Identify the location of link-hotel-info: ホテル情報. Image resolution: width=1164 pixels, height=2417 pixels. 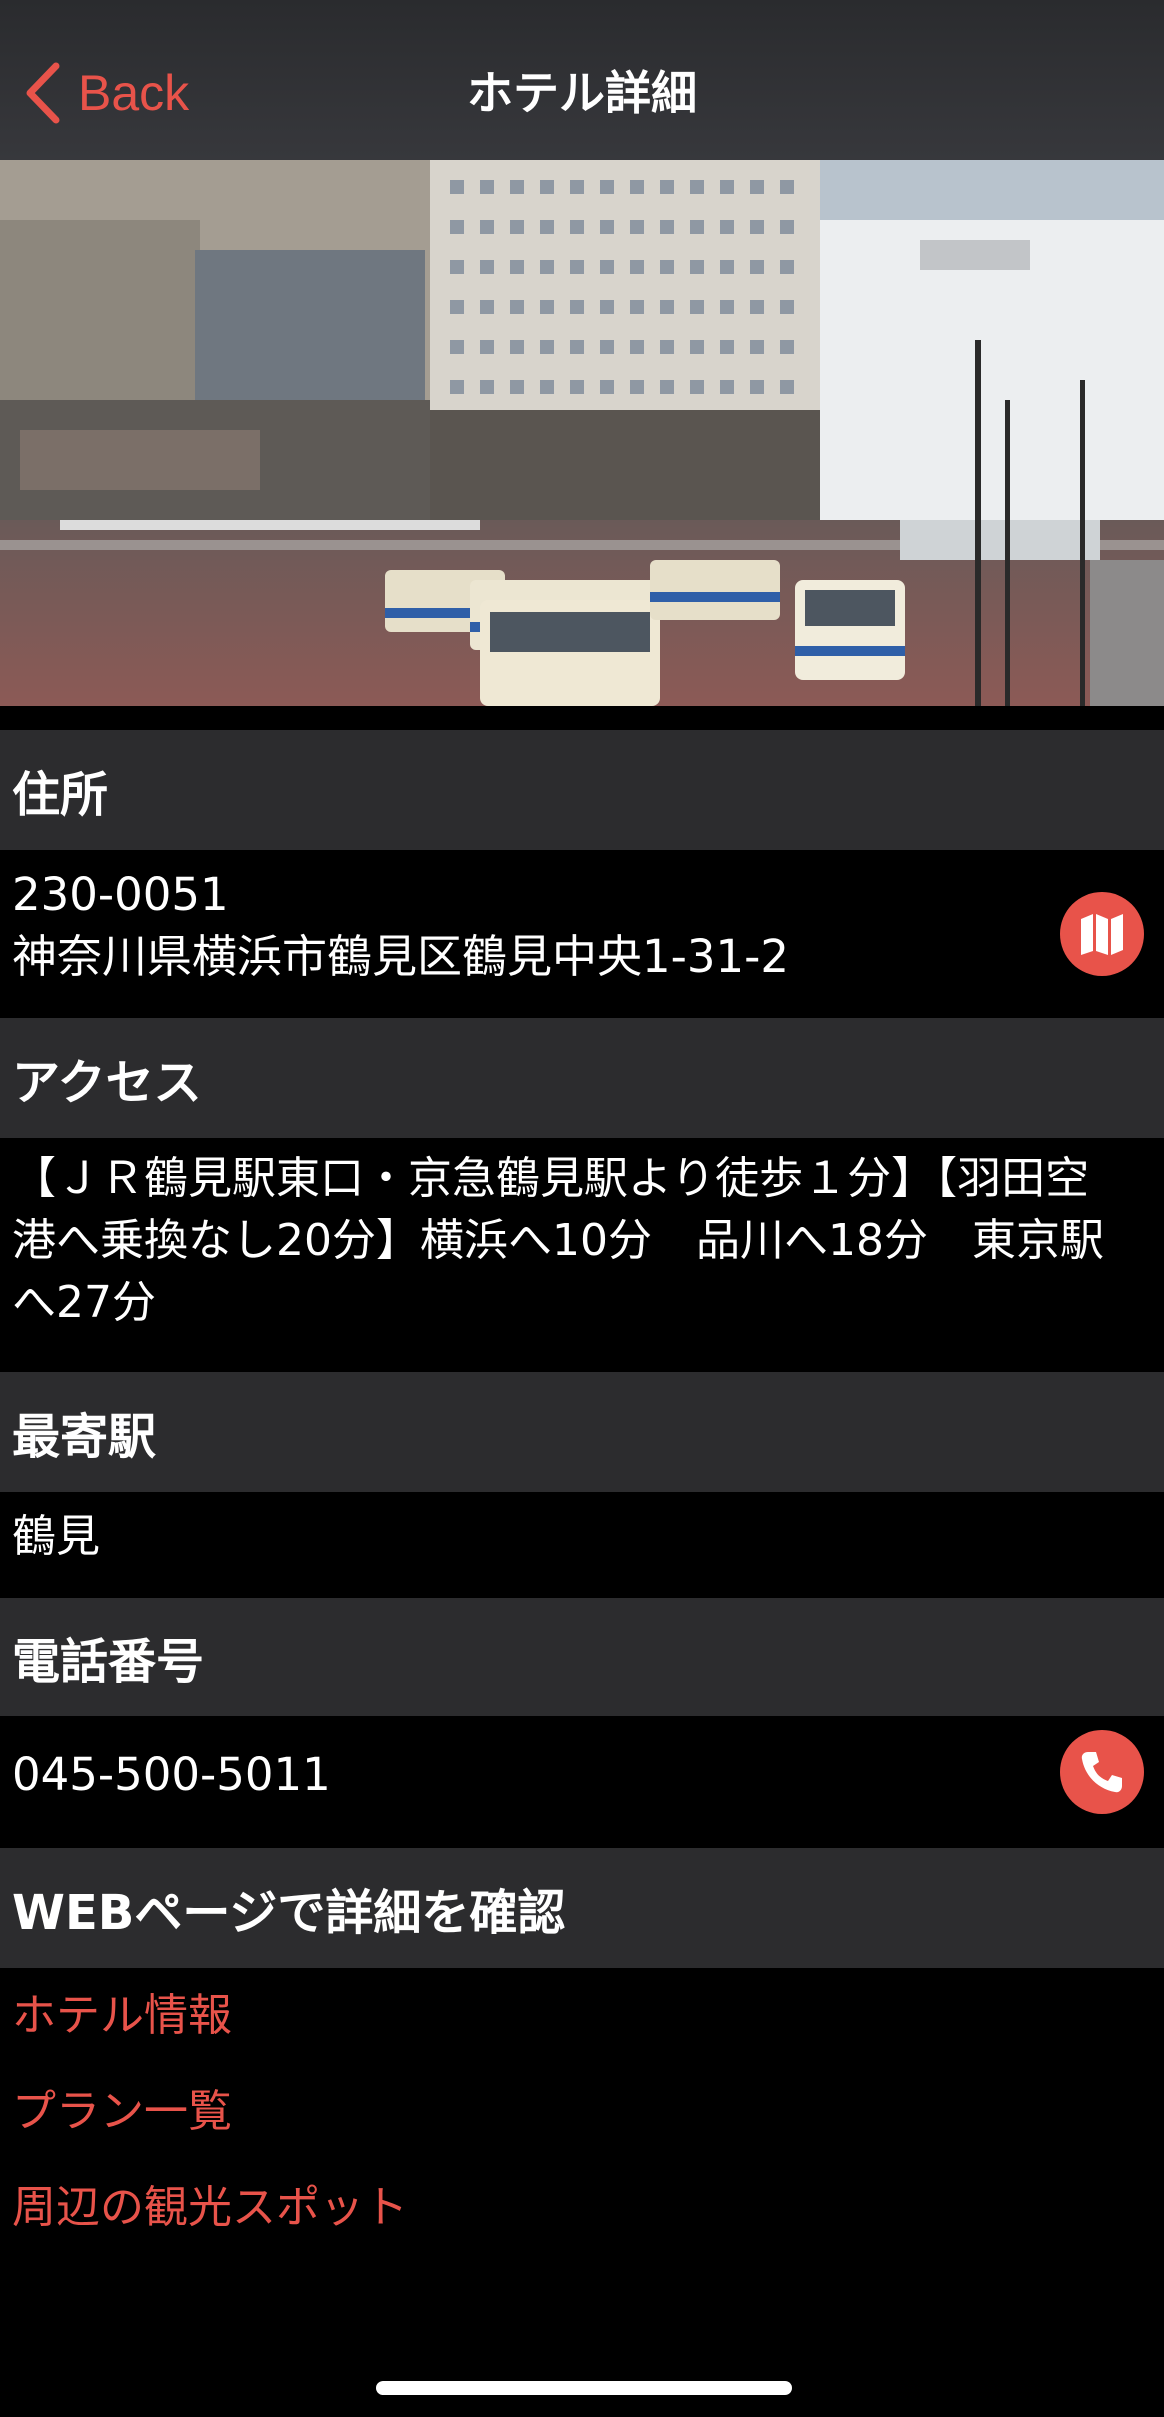
(122, 2016).